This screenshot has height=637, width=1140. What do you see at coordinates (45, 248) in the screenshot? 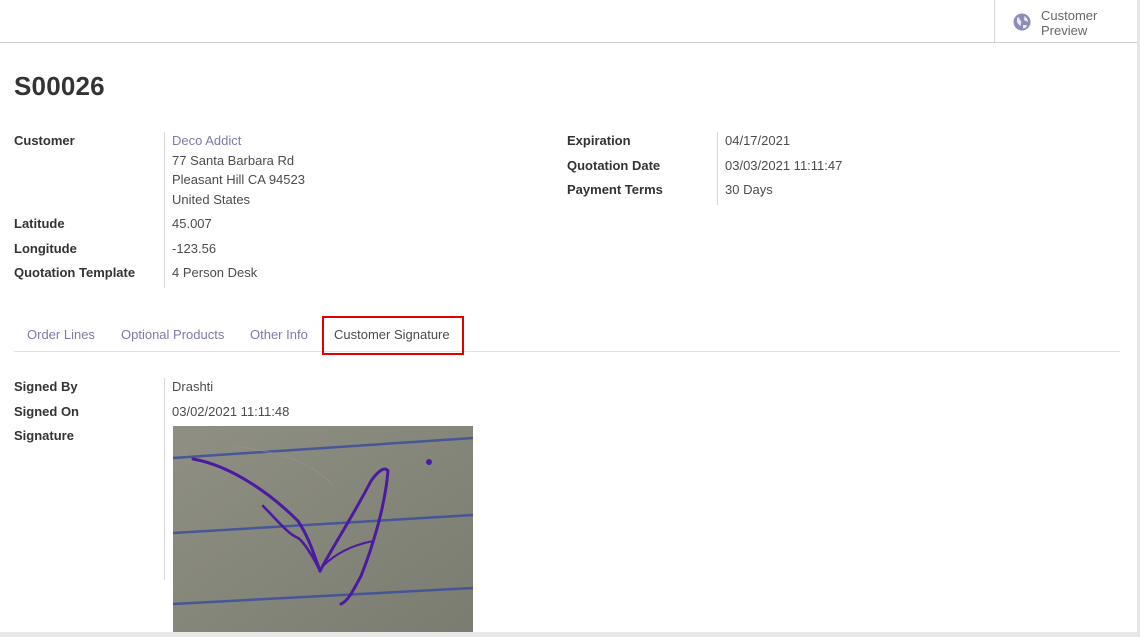
I see `longitude-label: Longitude` at bounding box center [45, 248].